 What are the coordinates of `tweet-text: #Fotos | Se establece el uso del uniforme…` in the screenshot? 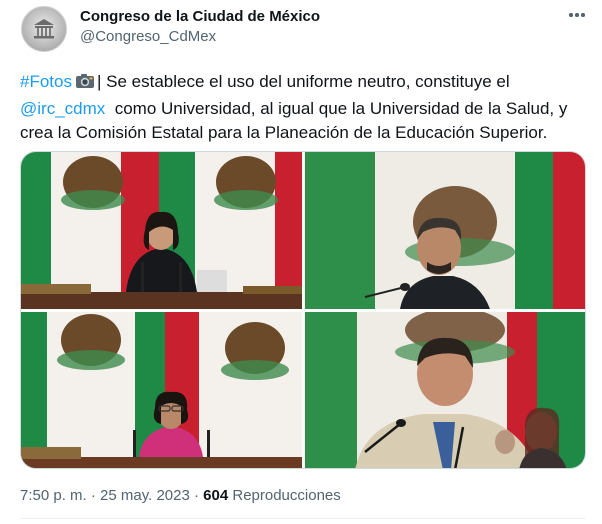 It's located at (302, 107).